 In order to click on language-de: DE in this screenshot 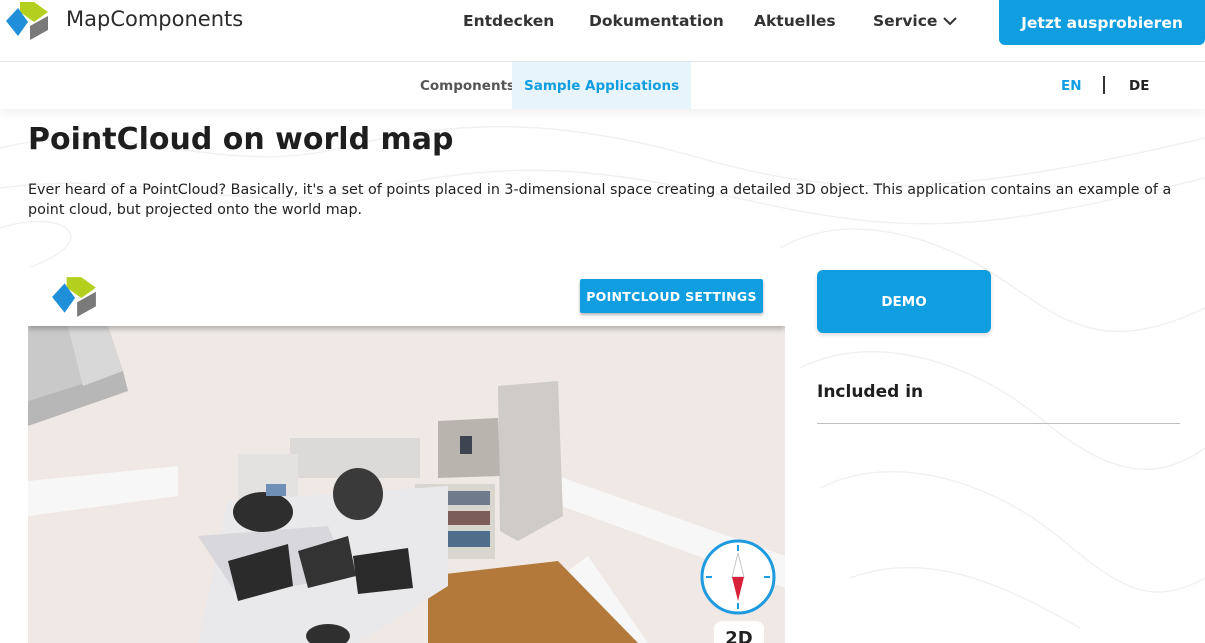, I will do `click(1139, 85)`.